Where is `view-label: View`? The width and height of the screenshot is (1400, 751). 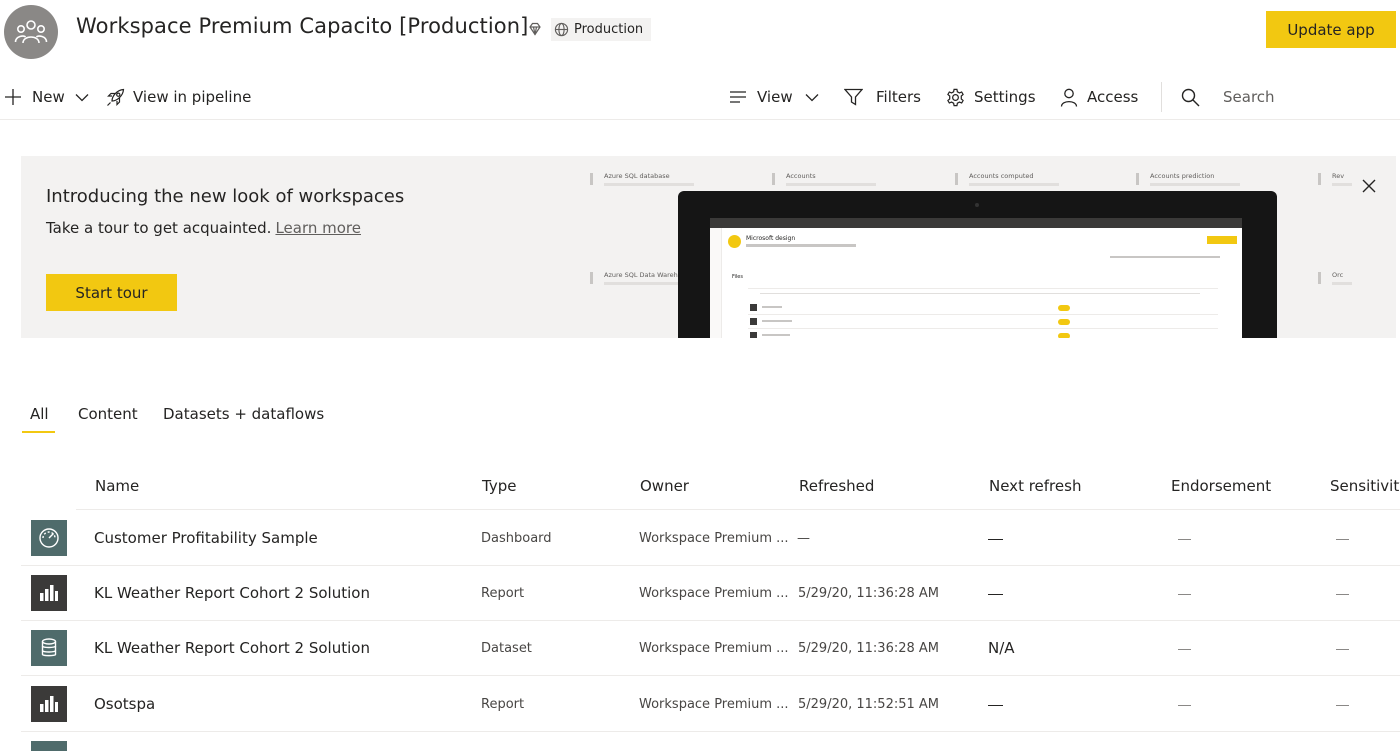
view-label: View is located at coordinates (775, 97).